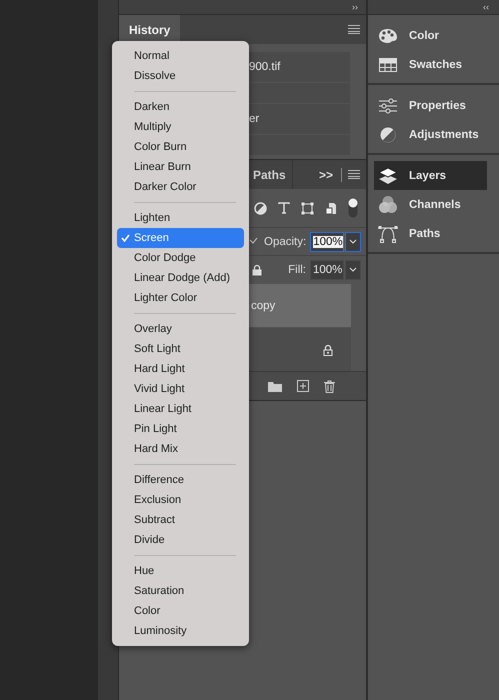 This screenshot has height=700, width=499. What do you see at coordinates (388, 106) in the screenshot?
I see `sliders-icon` at bounding box center [388, 106].